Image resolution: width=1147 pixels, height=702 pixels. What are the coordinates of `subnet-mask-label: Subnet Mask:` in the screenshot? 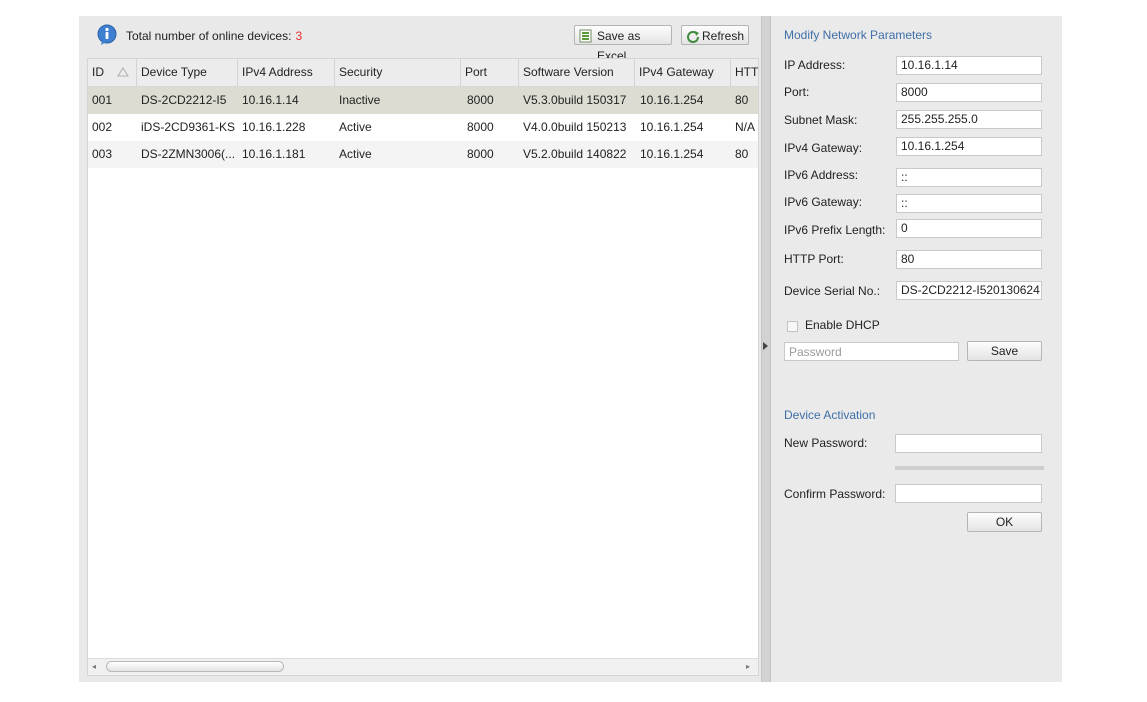 It's located at (821, 120).